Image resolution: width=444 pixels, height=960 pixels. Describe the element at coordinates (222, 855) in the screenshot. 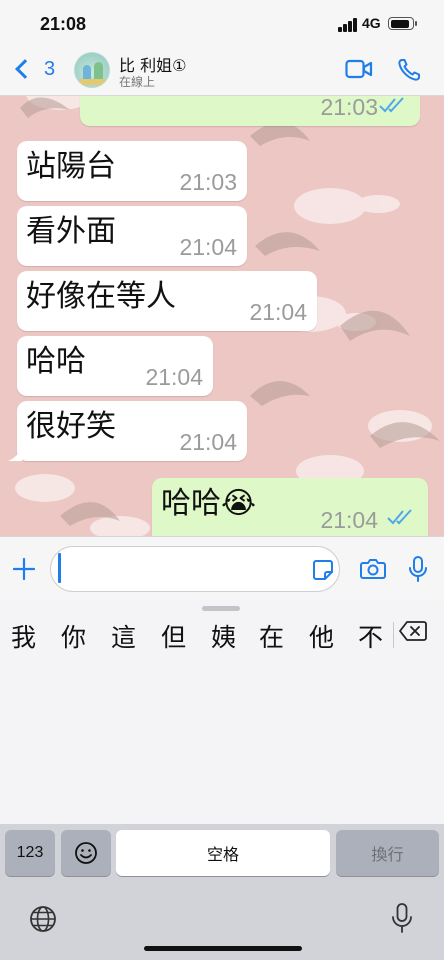

I see `space-key-label: 空格` at that location.